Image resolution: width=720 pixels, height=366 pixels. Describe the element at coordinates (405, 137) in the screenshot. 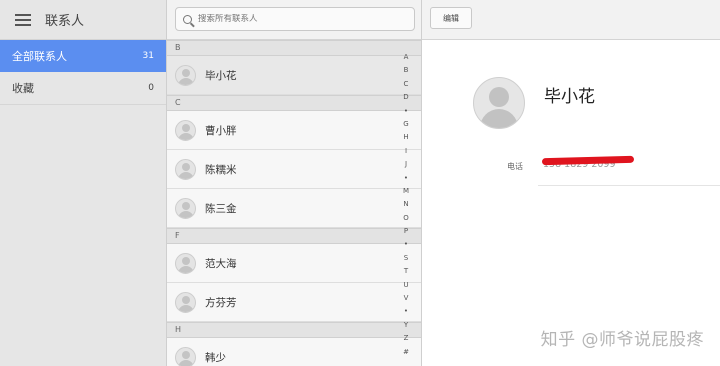

I see `alphabet-index-letter: H` at that location.